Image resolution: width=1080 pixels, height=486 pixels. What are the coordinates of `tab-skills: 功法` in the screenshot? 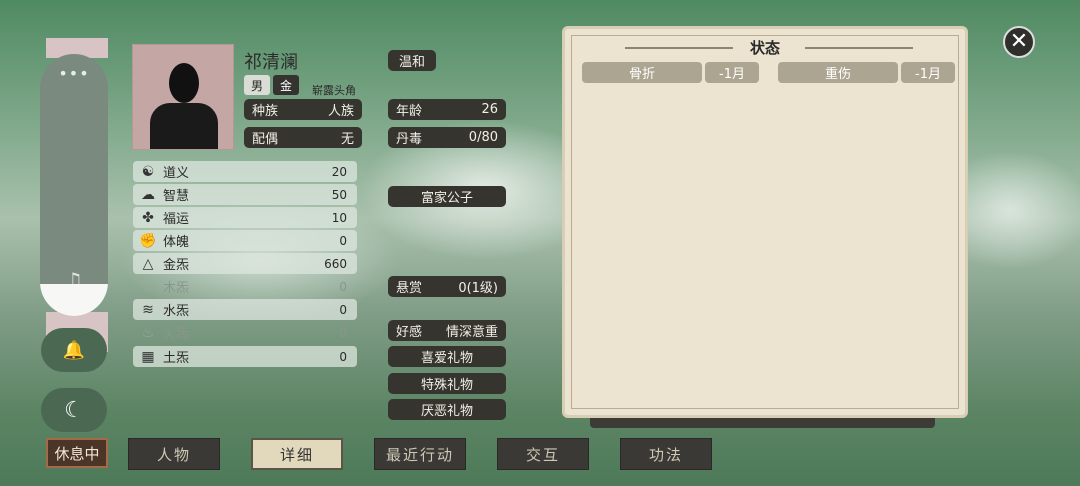 It's located at (666, 454).